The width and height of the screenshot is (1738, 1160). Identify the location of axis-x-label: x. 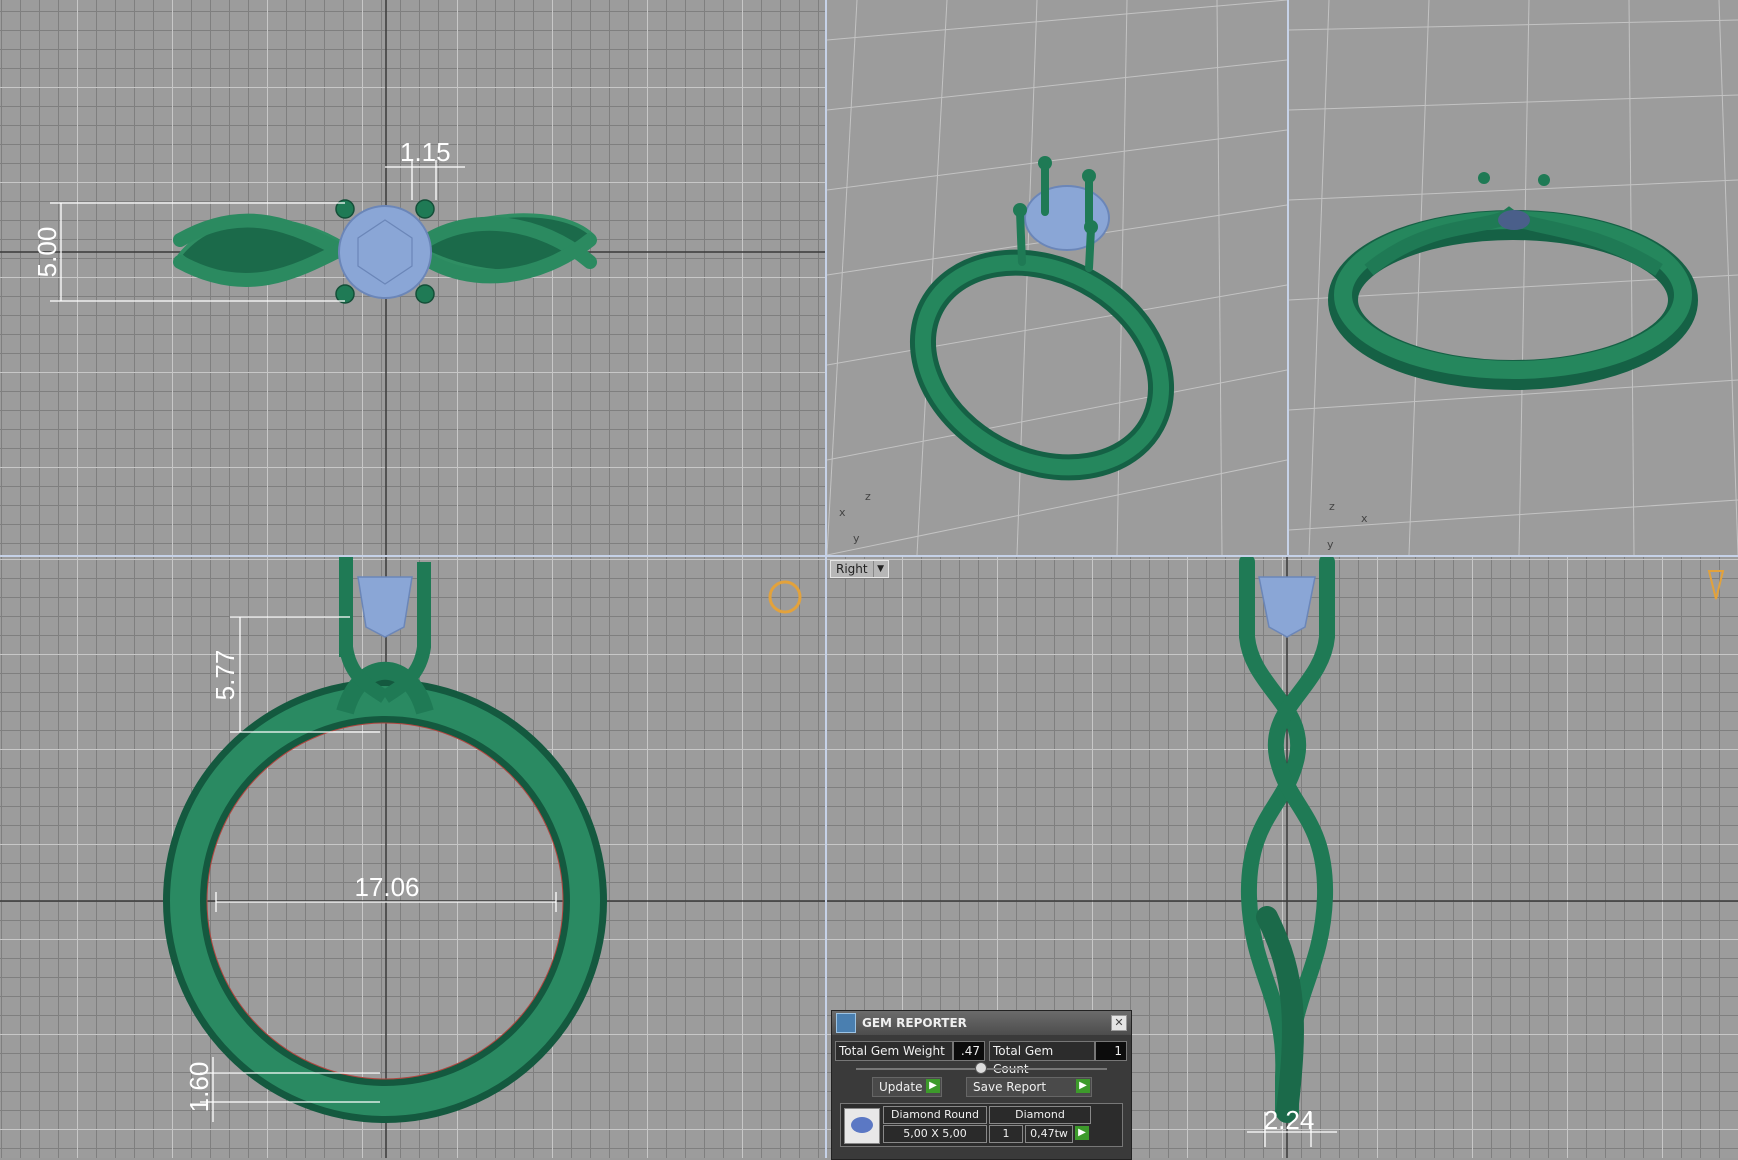
(842, 512).